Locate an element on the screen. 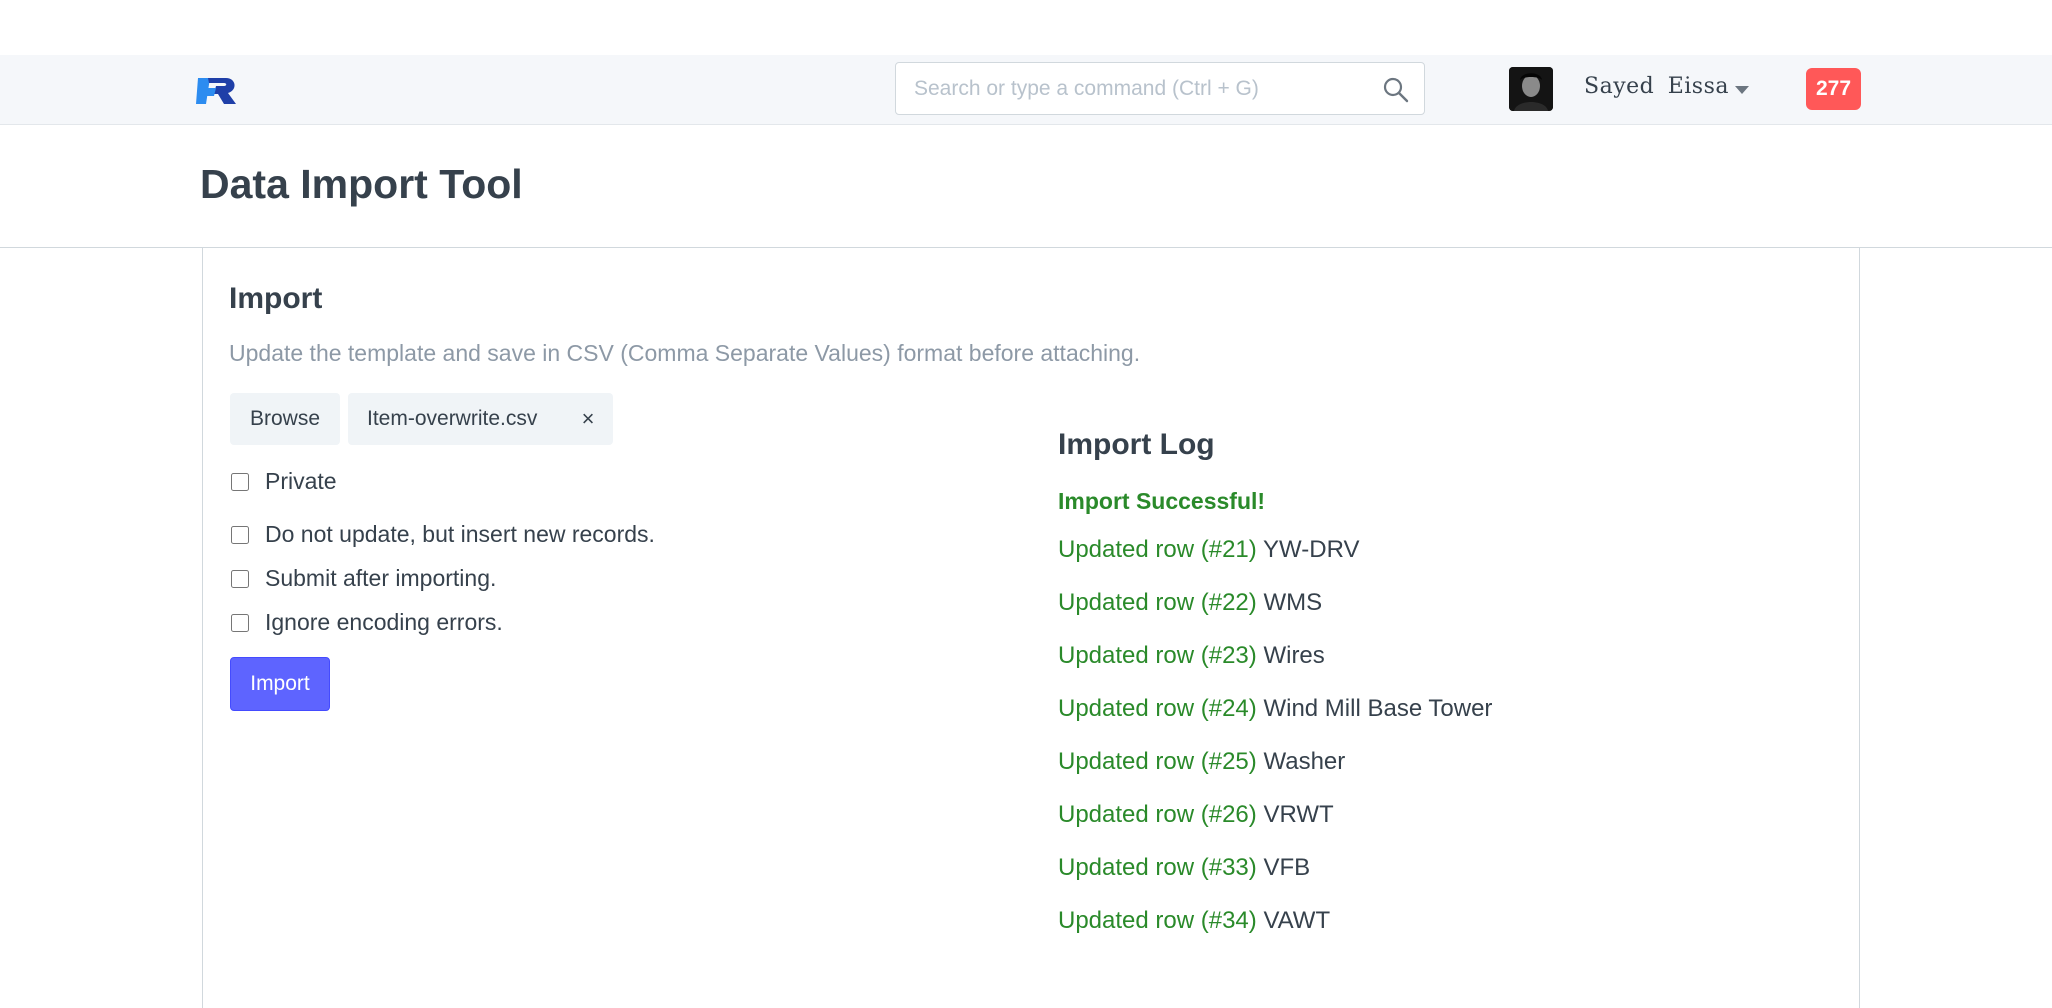 This screenshot has width=2052, height=1008. log-entry-status: Updated row (#24) is located at coordinates (1157, 708).